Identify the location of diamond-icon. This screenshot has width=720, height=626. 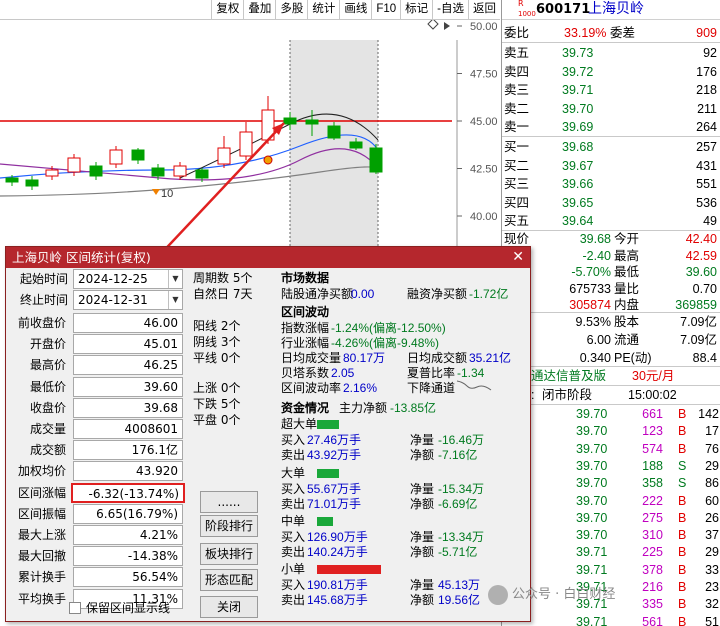
(433, 24).